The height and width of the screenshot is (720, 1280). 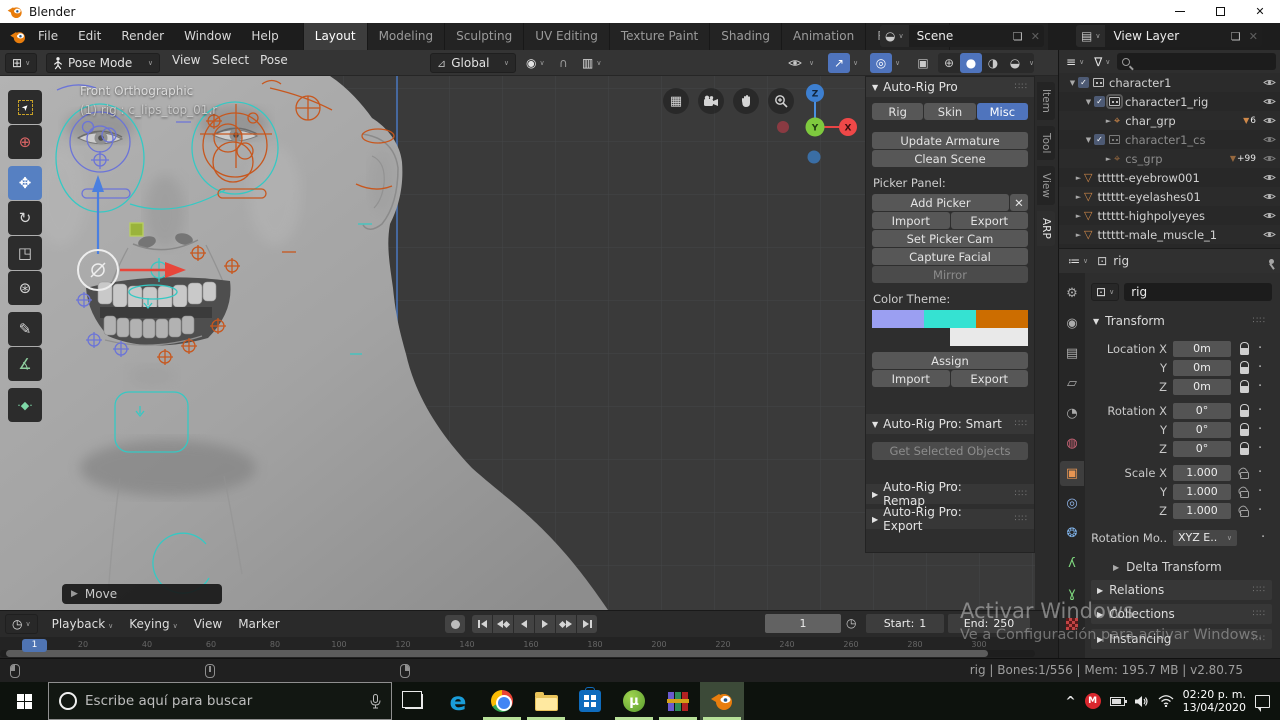 I want to click on tab-world: ◍, so click(x=1072, y=443).